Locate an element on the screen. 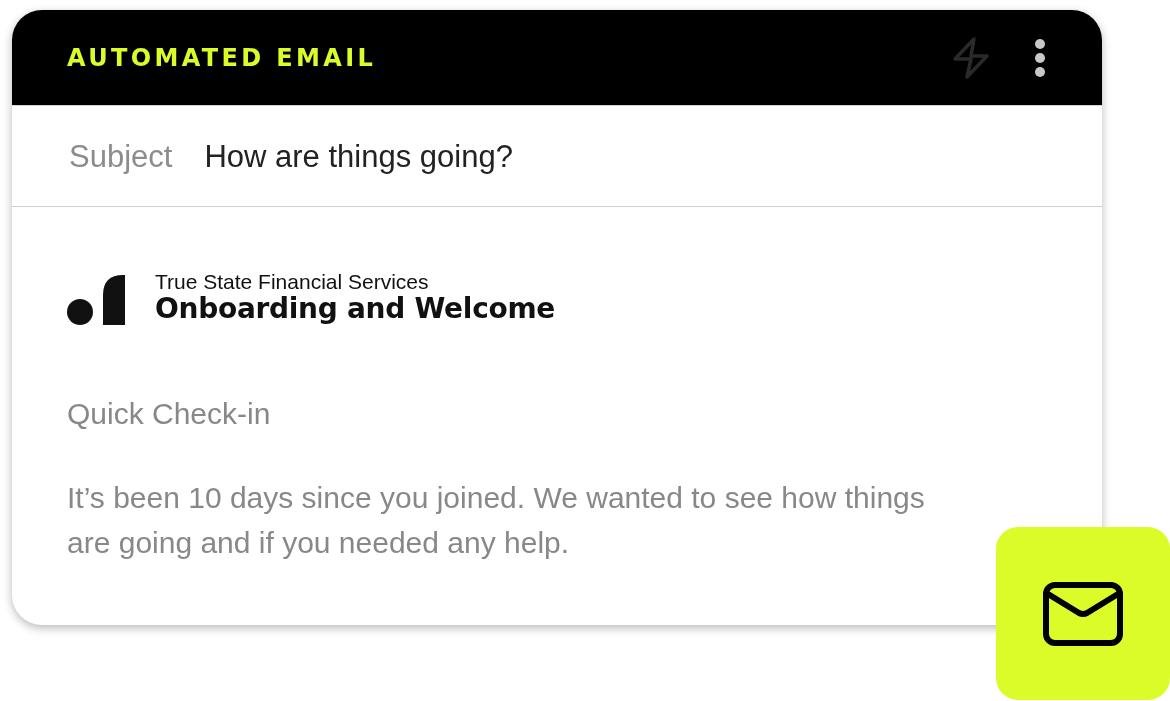  logo-icon is located at coordinates (96, 300).